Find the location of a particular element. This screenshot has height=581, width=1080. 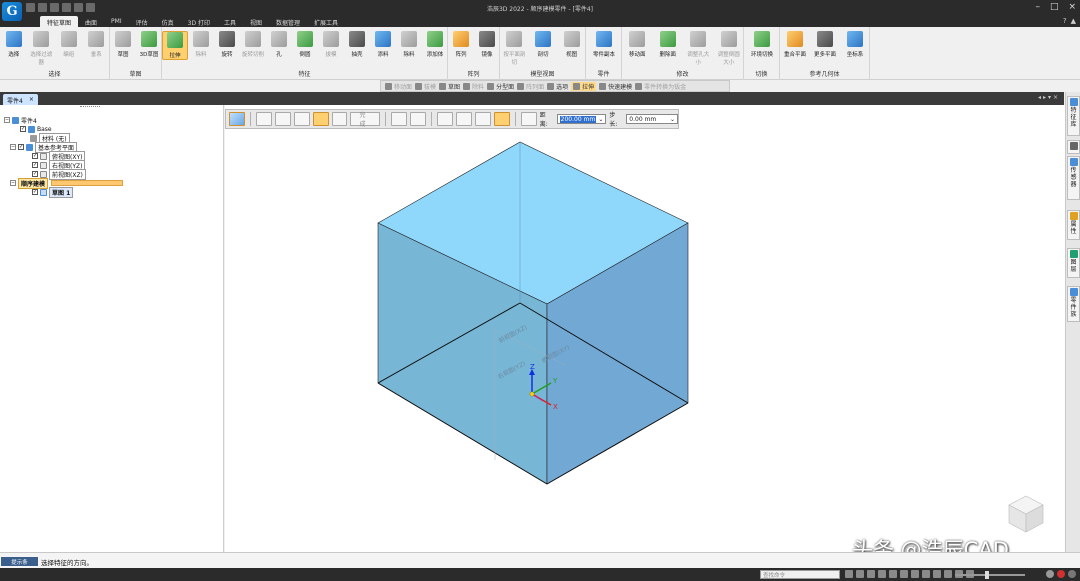

ribbon-tab: PMI is located at coordinates (116, 21).